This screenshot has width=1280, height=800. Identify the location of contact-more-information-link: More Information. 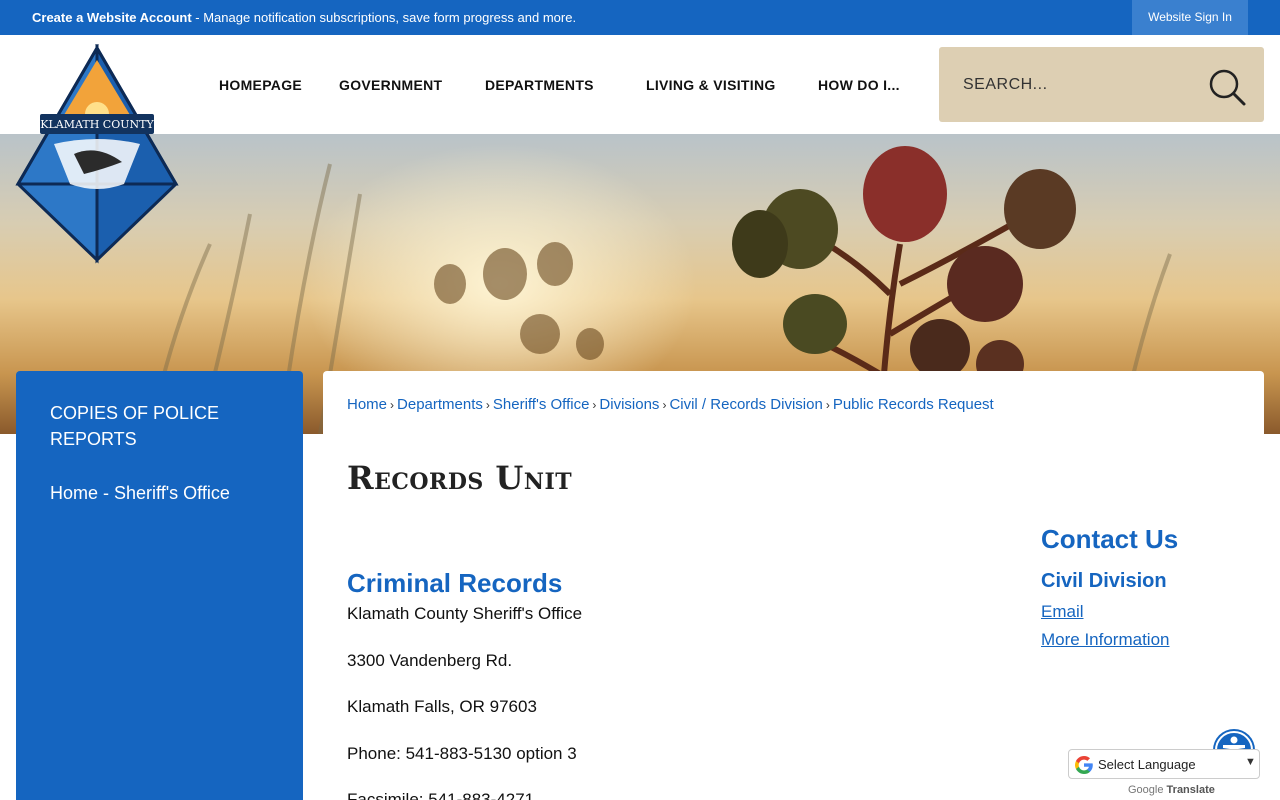
(1105, 640).